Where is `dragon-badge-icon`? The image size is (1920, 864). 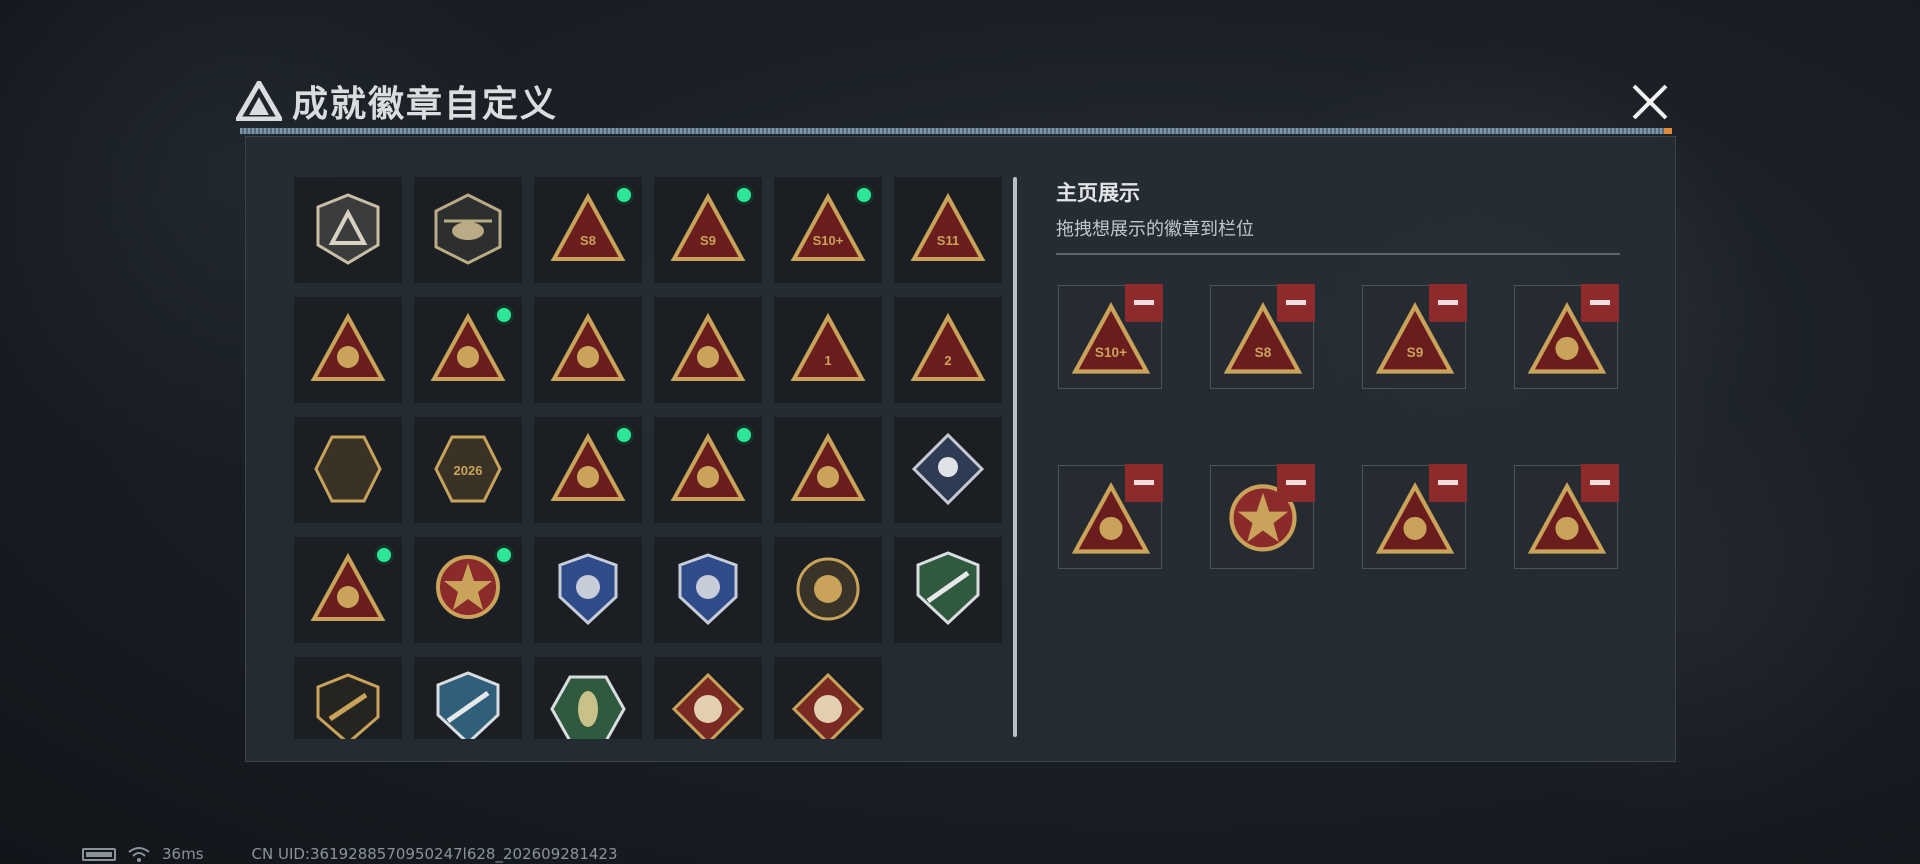
dragon-badge-icon is located at coordinates (708, 705).